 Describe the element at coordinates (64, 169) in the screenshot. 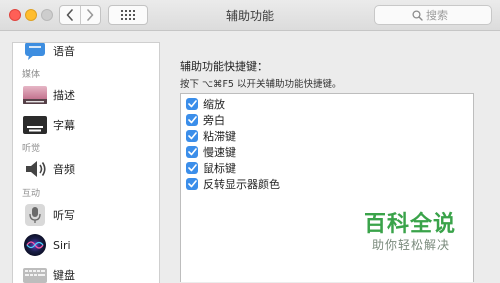

I see `sidebar-item-label: 音频` at that location.